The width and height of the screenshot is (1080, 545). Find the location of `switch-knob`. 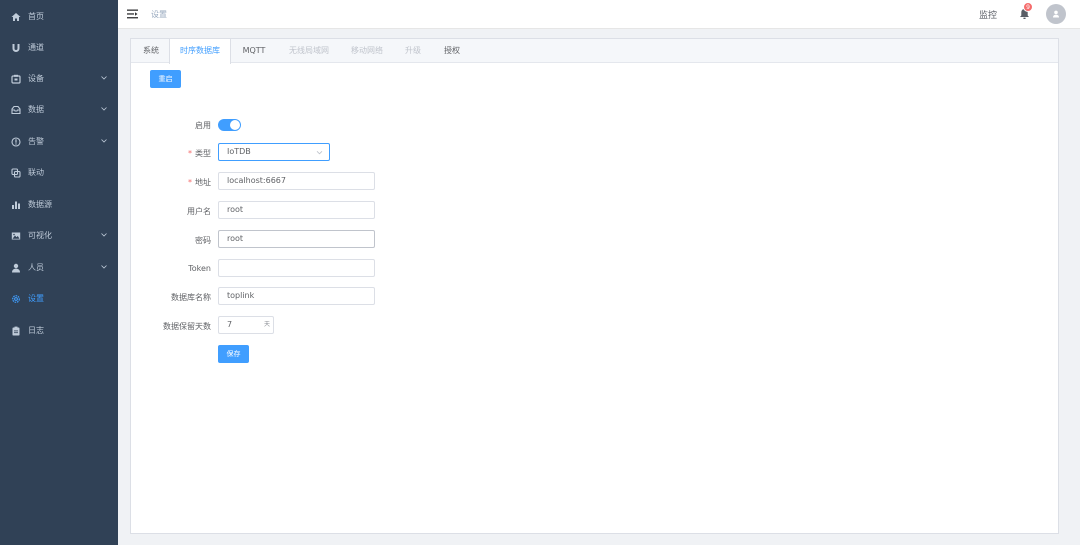

switch-knob is located at coordinates (235, 125).